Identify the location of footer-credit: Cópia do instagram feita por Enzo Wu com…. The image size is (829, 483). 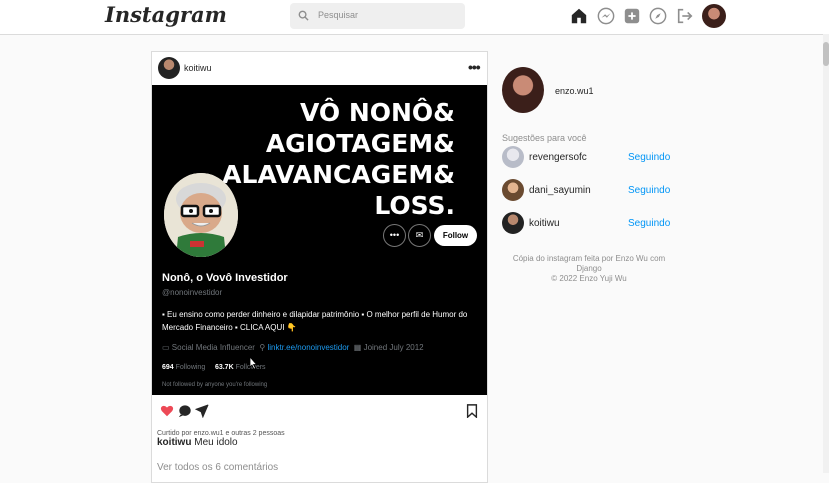
(589, 263).